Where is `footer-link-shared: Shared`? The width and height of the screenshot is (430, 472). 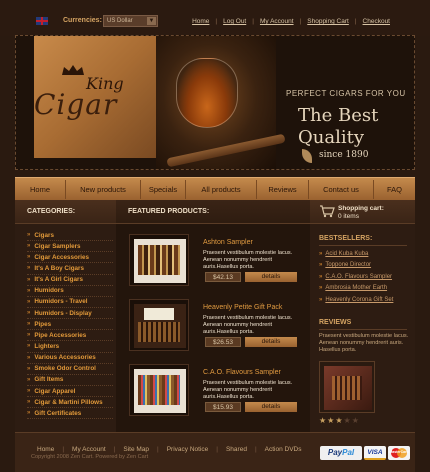
footer-link-shared: Shared is located at coordinates (236, 449).